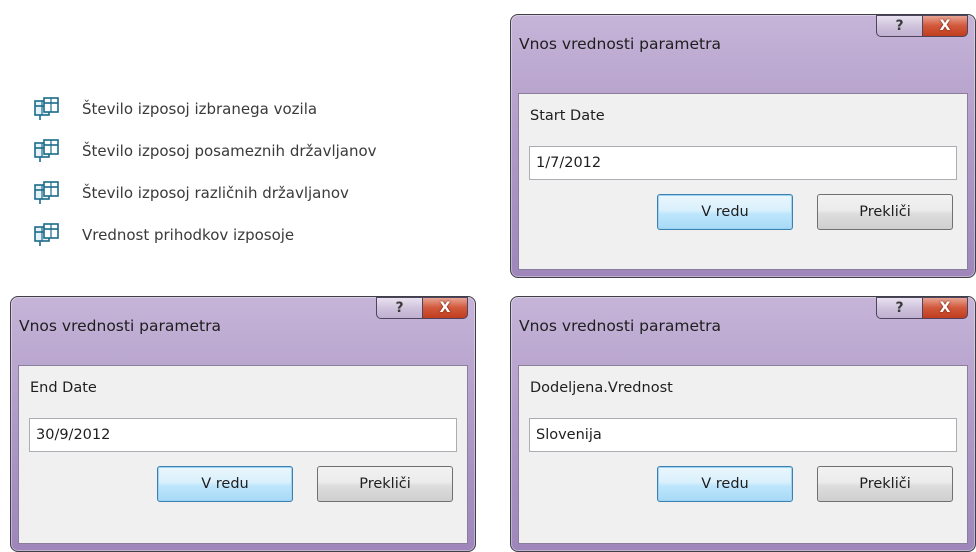 This screenshot has height=552, width=976. I want to click on parameter-label: End Date, so click(63, 388).